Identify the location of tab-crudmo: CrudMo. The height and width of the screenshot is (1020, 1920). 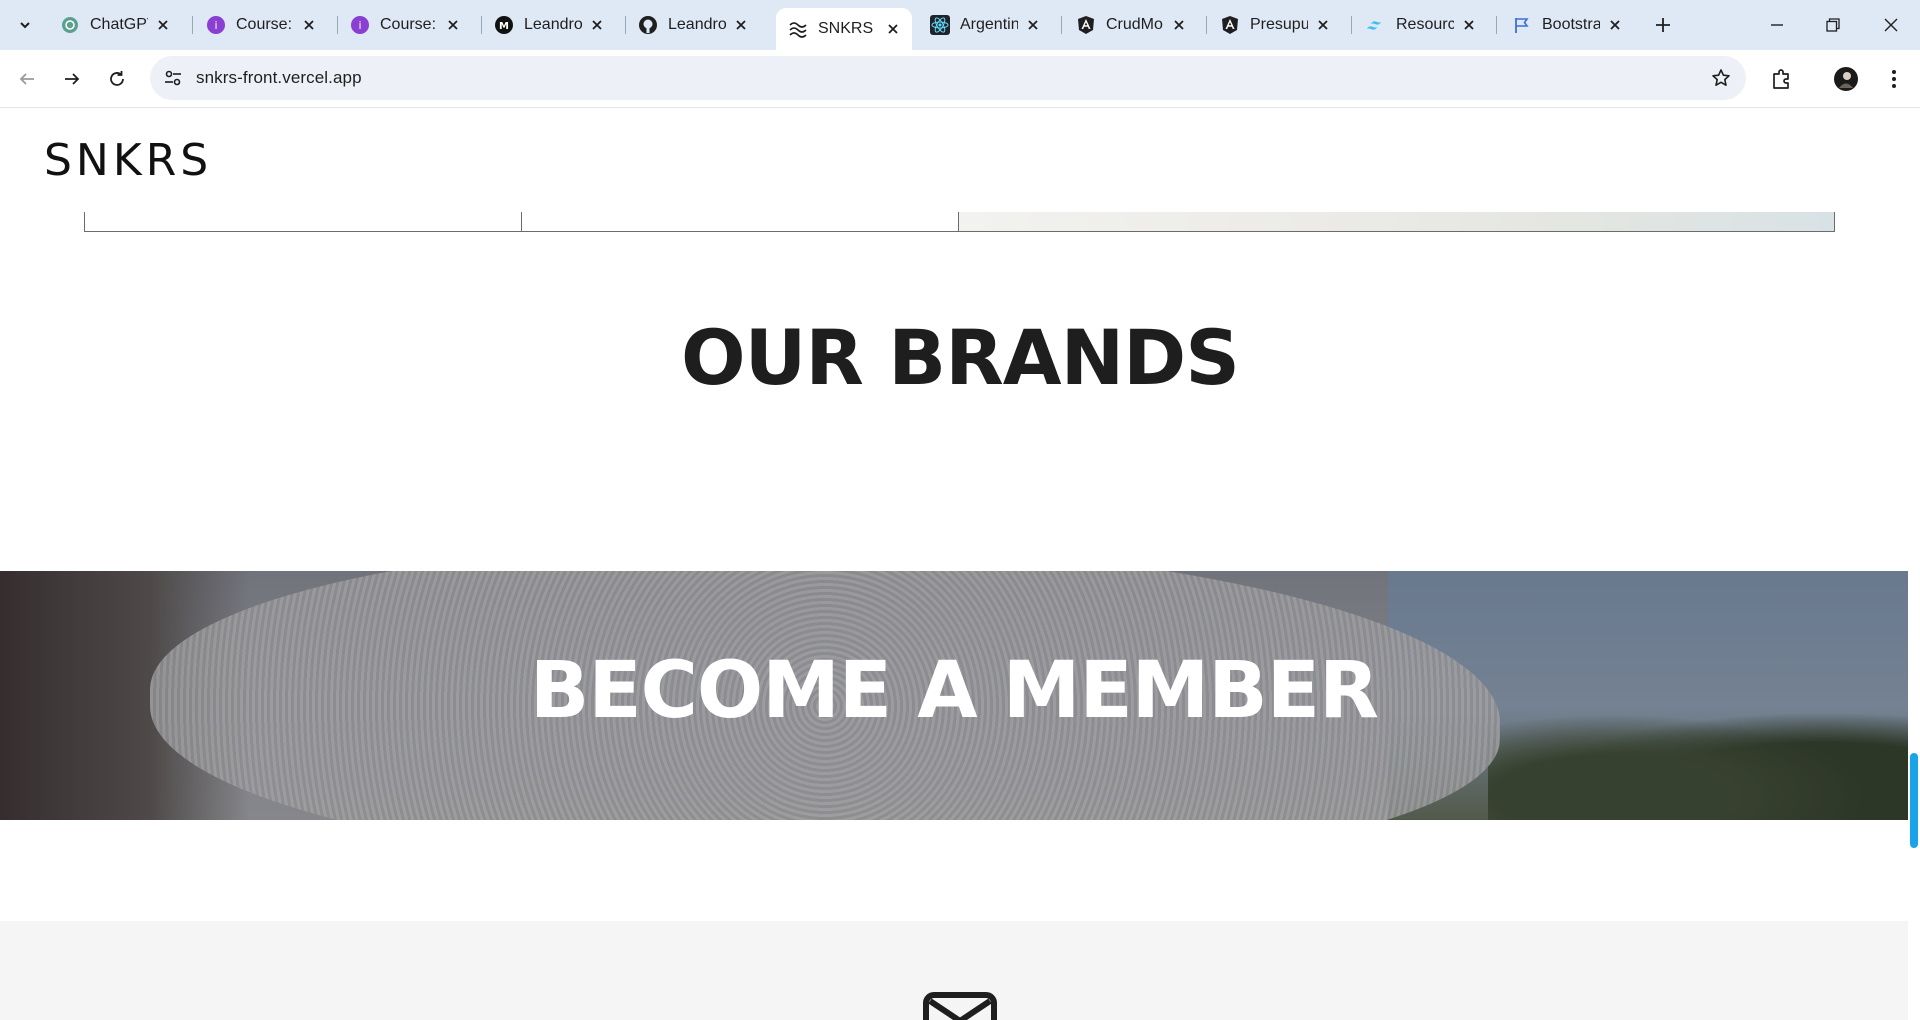
(1131, 25).